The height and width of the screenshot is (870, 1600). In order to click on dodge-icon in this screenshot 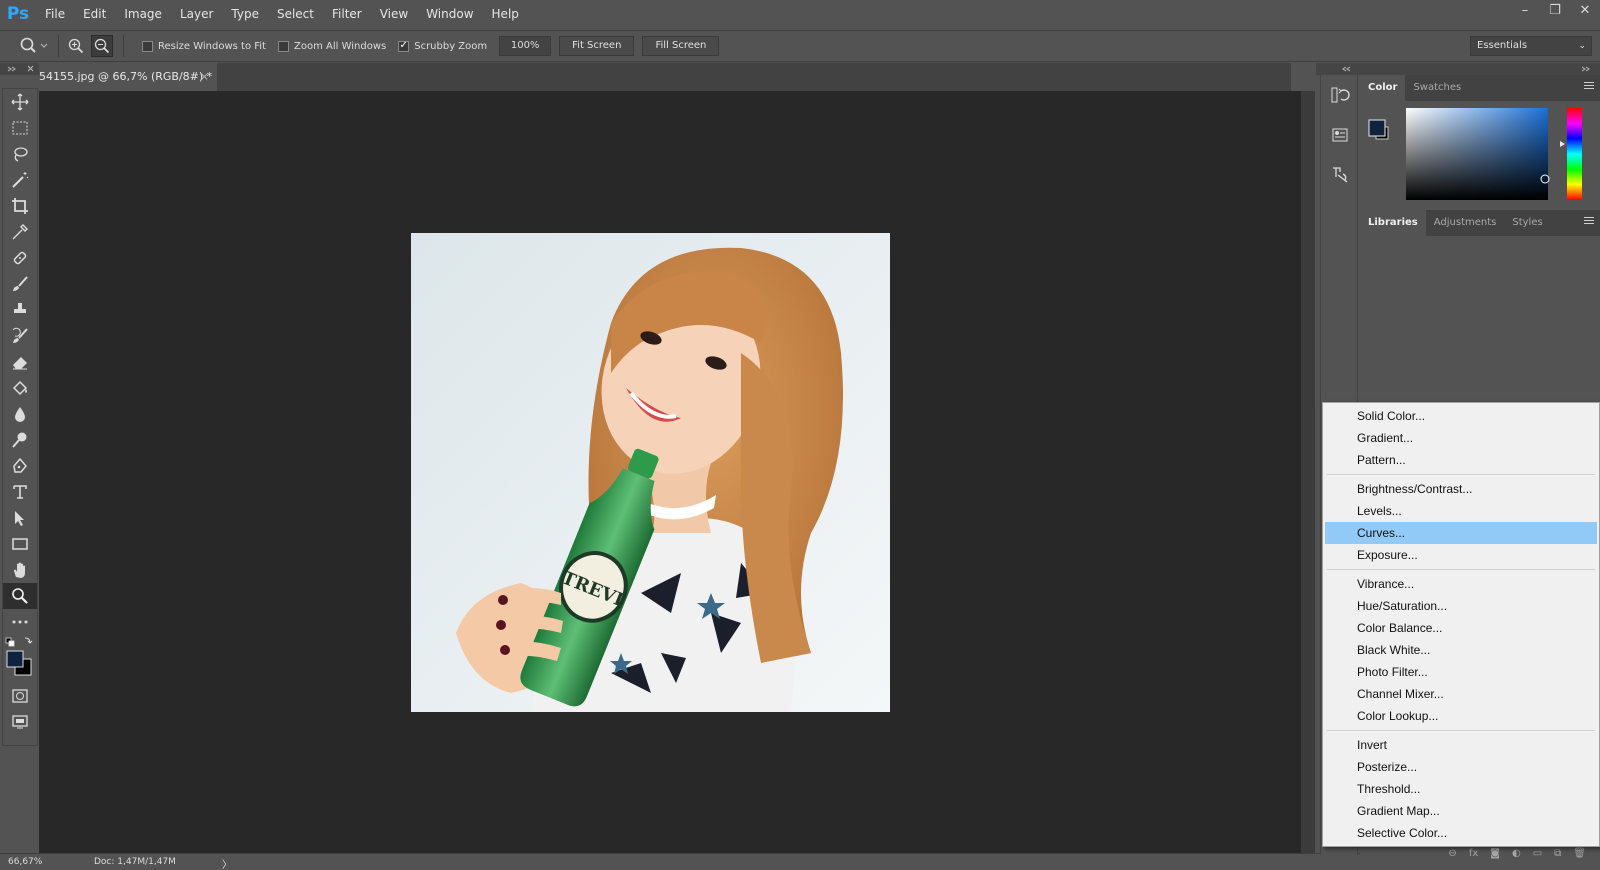, I will do `click(19, 440)`.